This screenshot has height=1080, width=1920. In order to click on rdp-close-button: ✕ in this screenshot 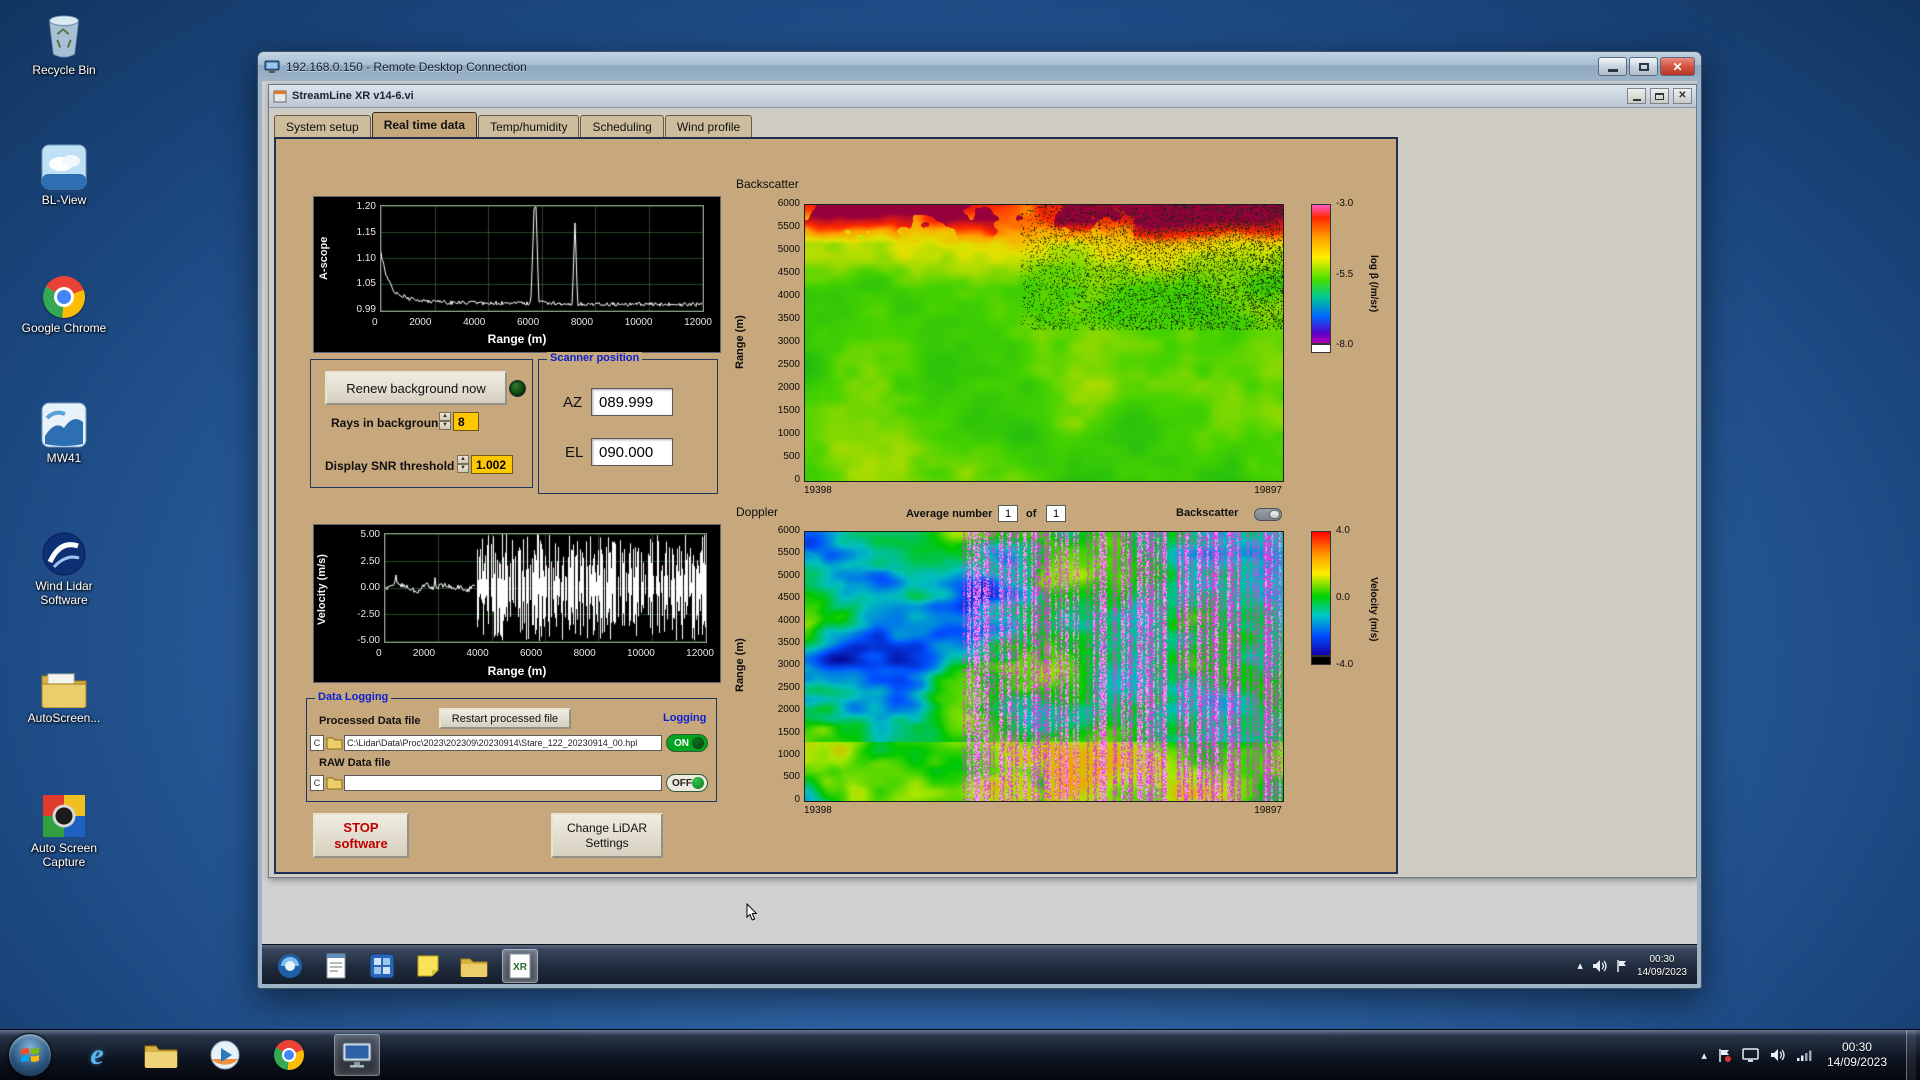, I will do `click(1677, 66)`.